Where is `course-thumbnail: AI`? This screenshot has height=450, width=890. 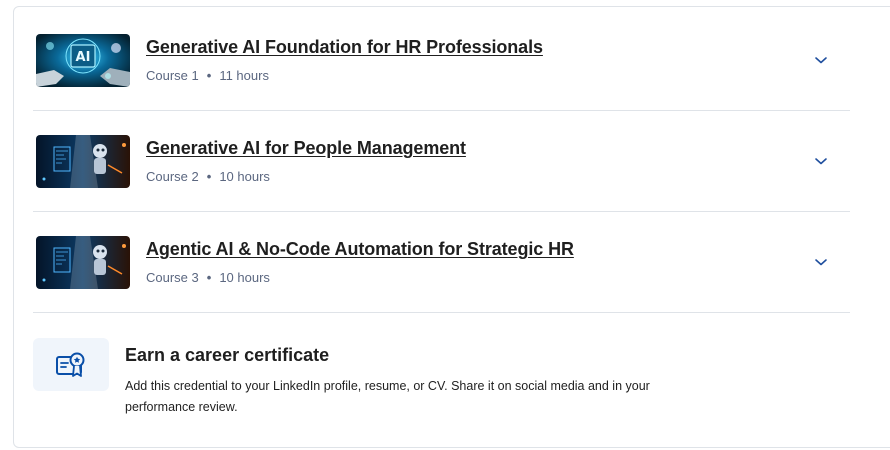
course-thumbnail: AI is located at coordinates (83, 60).